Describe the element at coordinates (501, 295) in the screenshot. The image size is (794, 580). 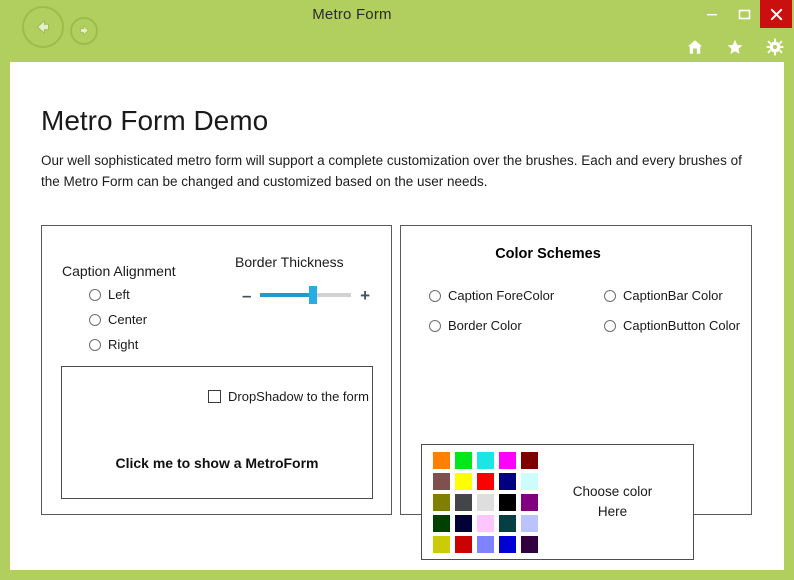
I see `radio-caption-forecolor-label: Caption ForeColor` at that location.